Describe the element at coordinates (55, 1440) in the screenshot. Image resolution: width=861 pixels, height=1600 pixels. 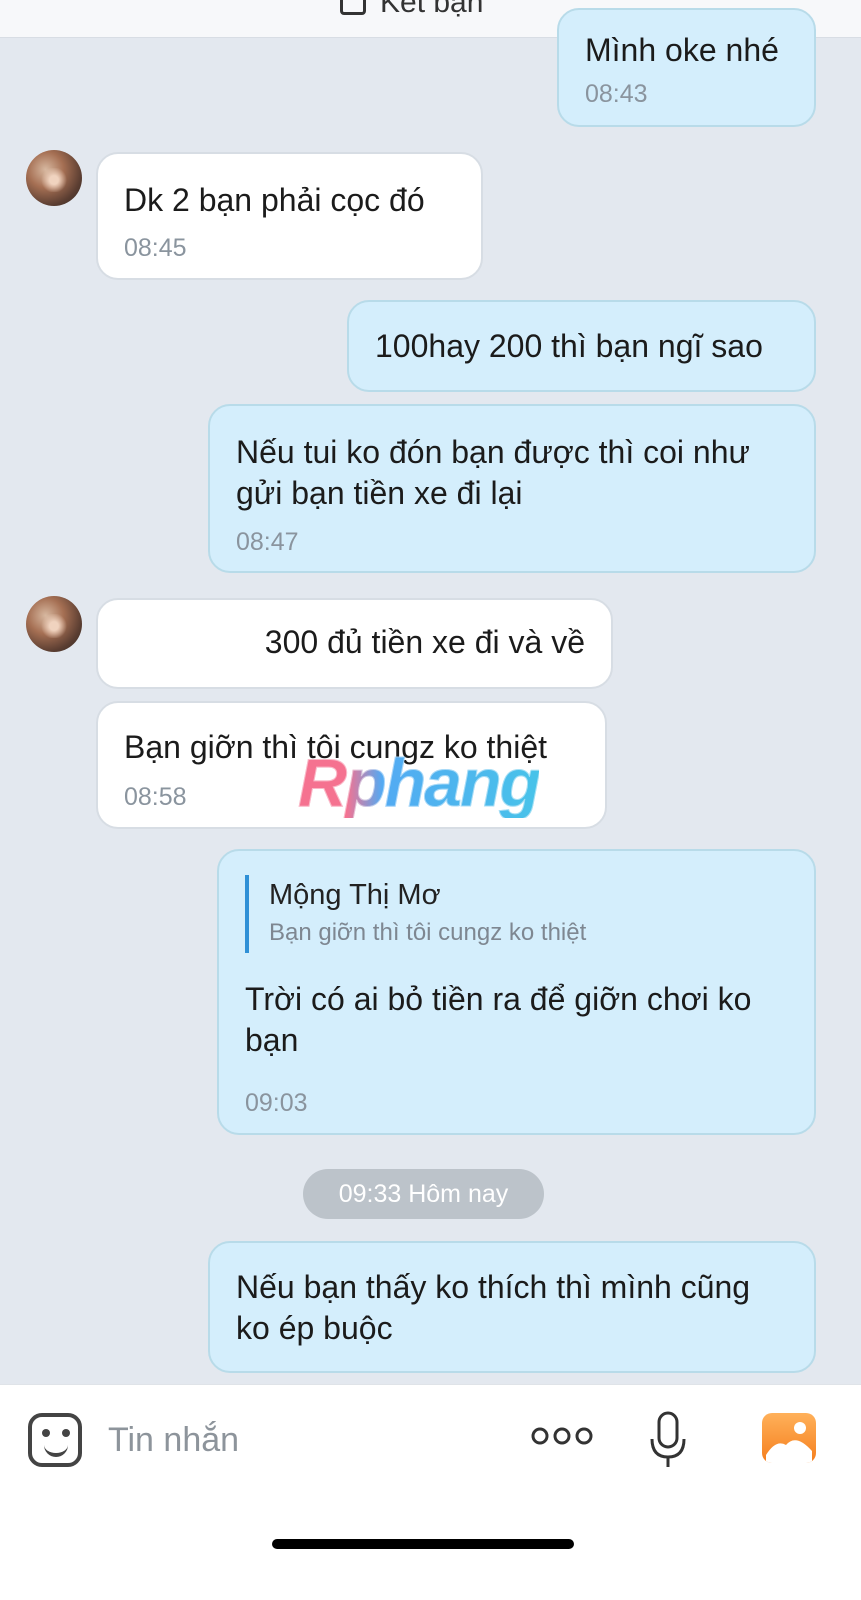
I see `sticker-smile-icon` at that location.